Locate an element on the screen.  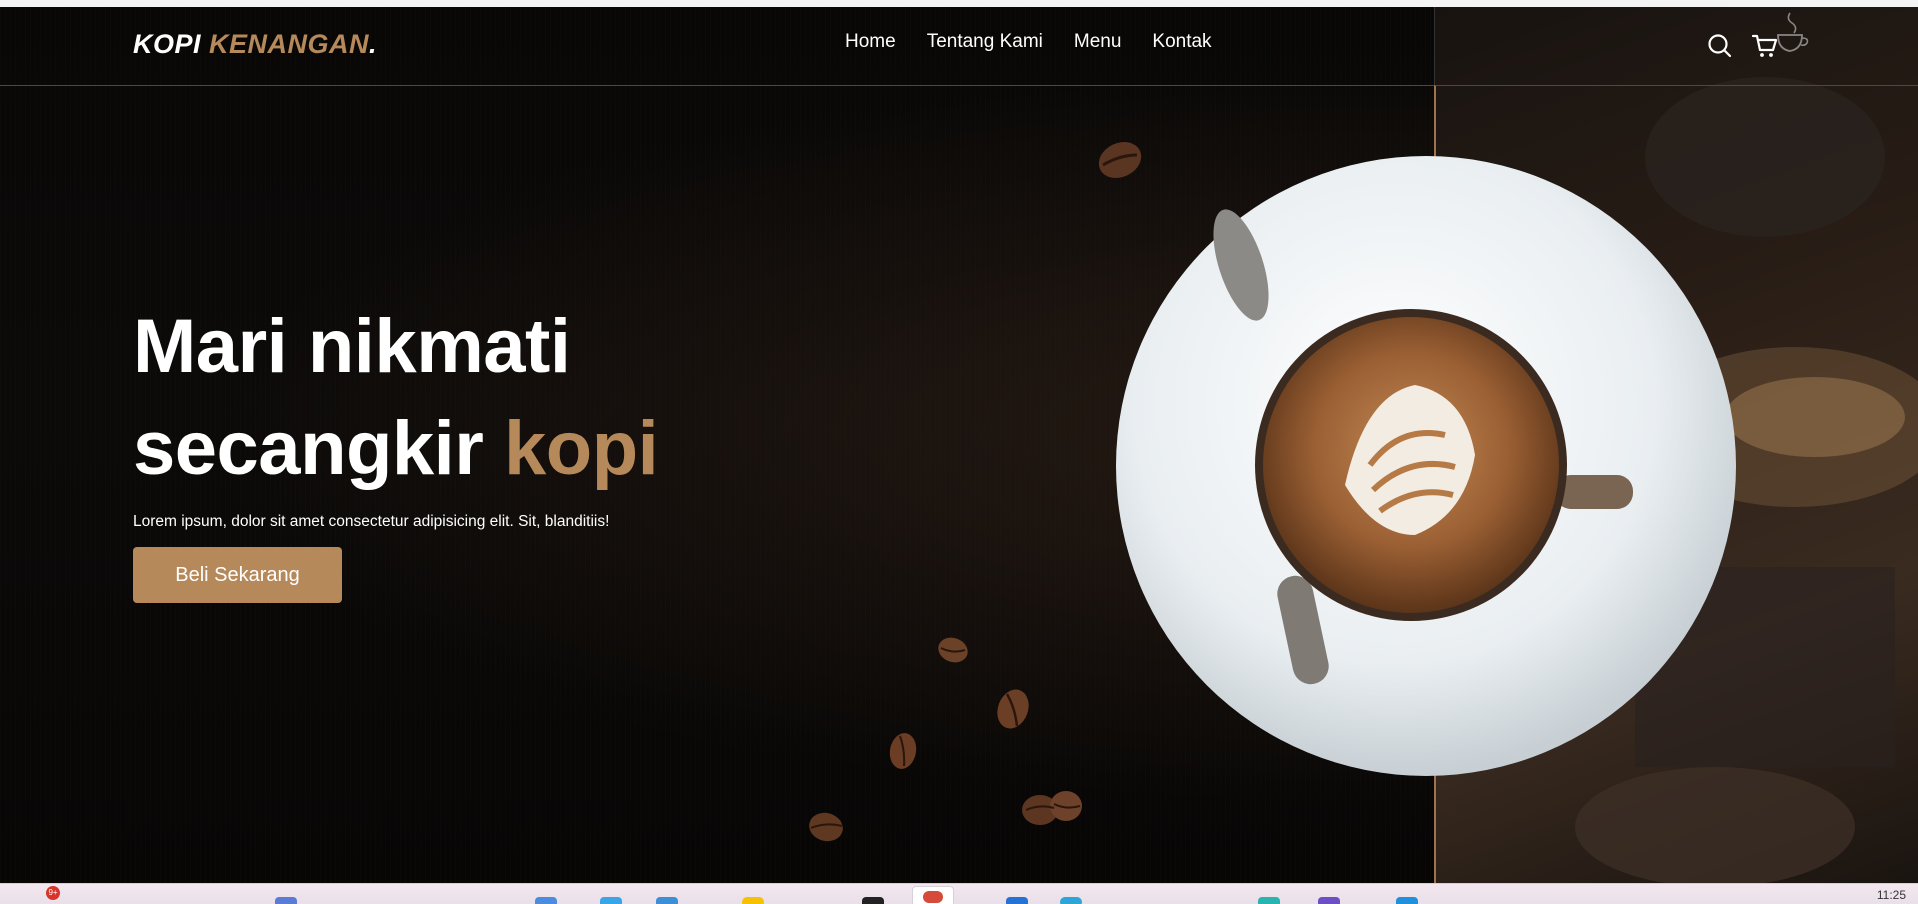
nav-link-menu: Menu is located at coordinates (1098, 42).